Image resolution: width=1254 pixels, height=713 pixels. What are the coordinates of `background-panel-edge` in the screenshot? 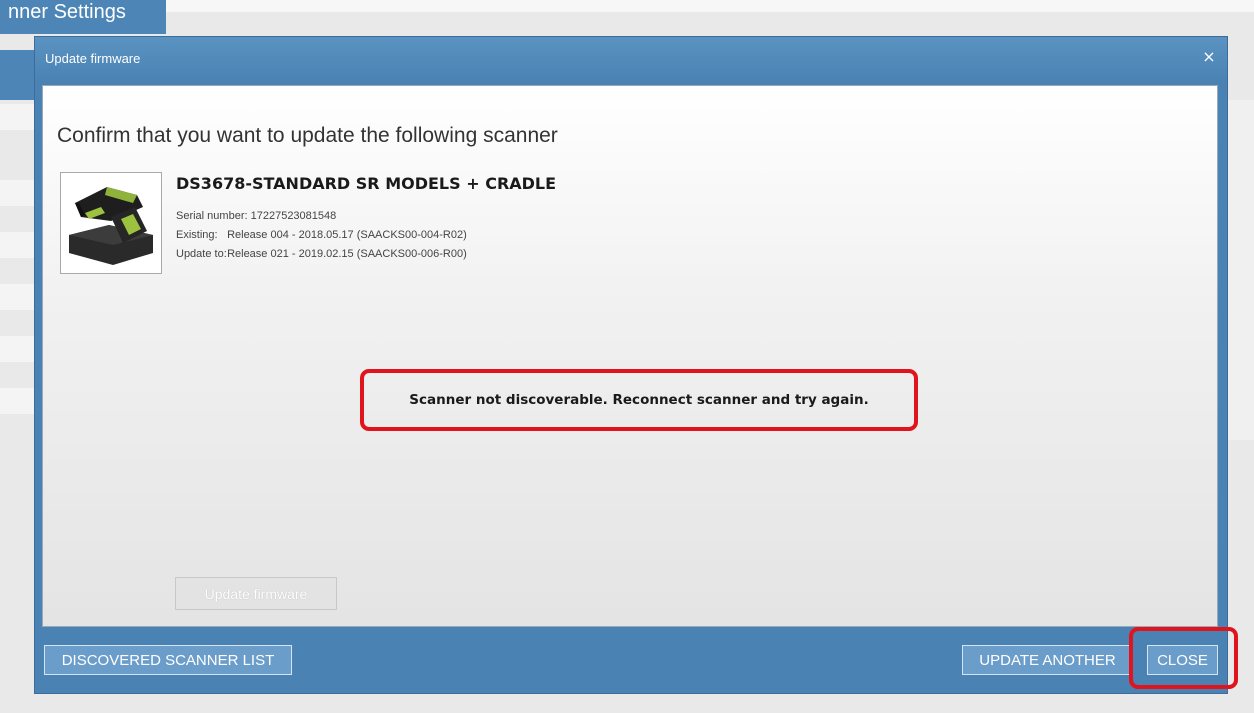 It's located at (1239, 270).